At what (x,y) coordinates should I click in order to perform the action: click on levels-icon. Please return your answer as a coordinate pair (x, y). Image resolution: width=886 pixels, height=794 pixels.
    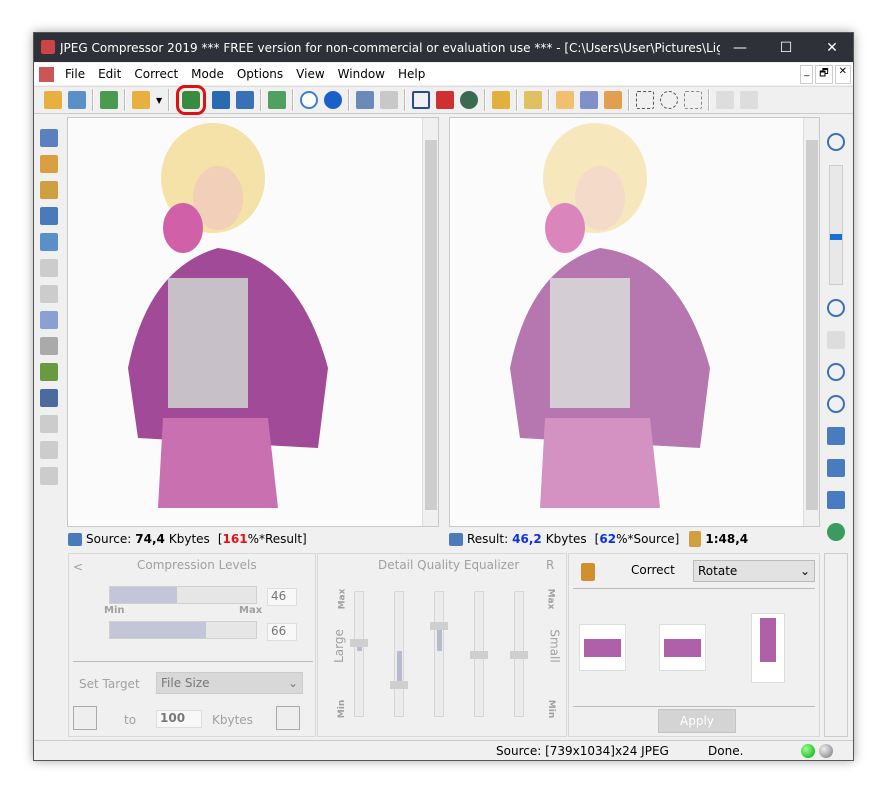
    Looking at the image, I should click on (49, 398).